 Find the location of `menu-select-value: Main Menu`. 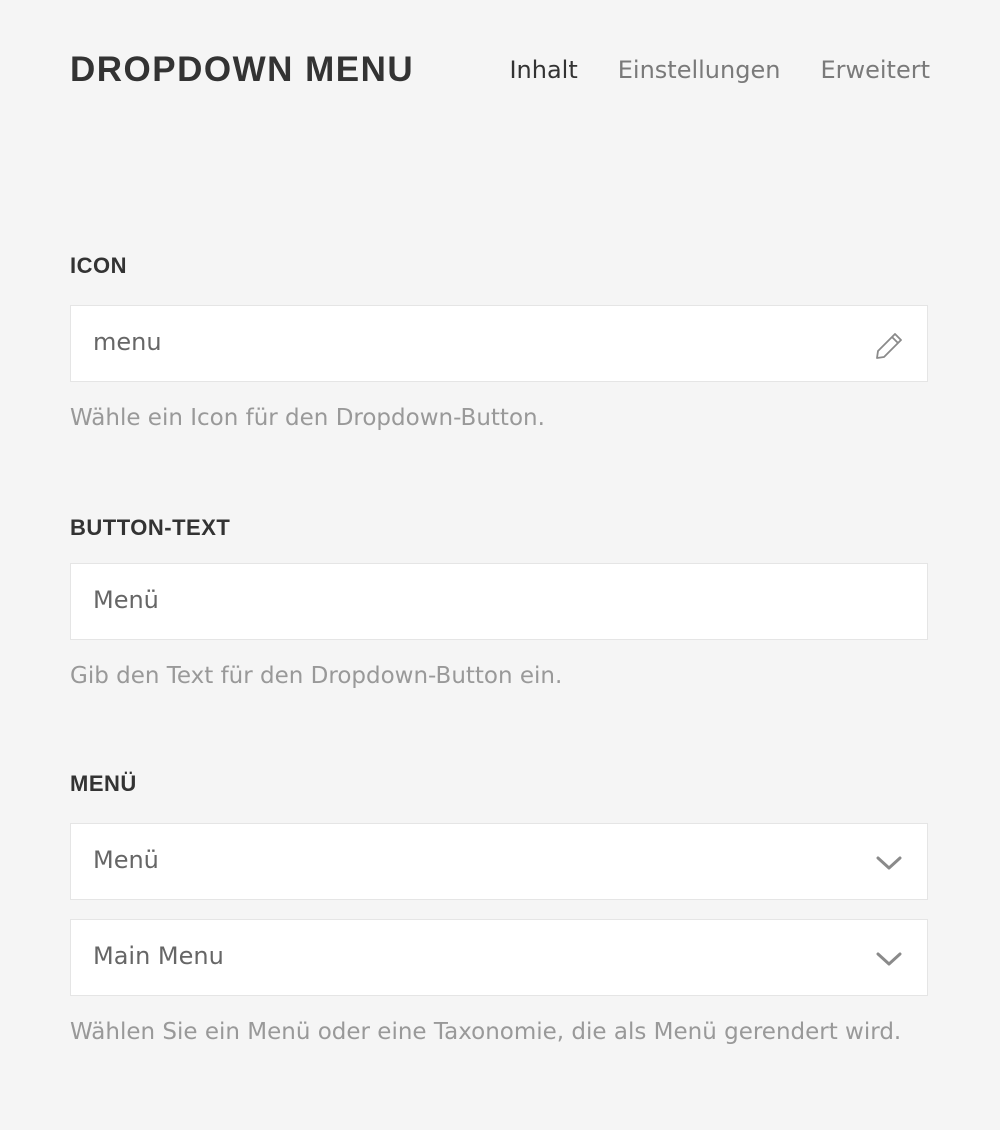

menu-select-value: Main Menu is located at coordinates (158, 956).